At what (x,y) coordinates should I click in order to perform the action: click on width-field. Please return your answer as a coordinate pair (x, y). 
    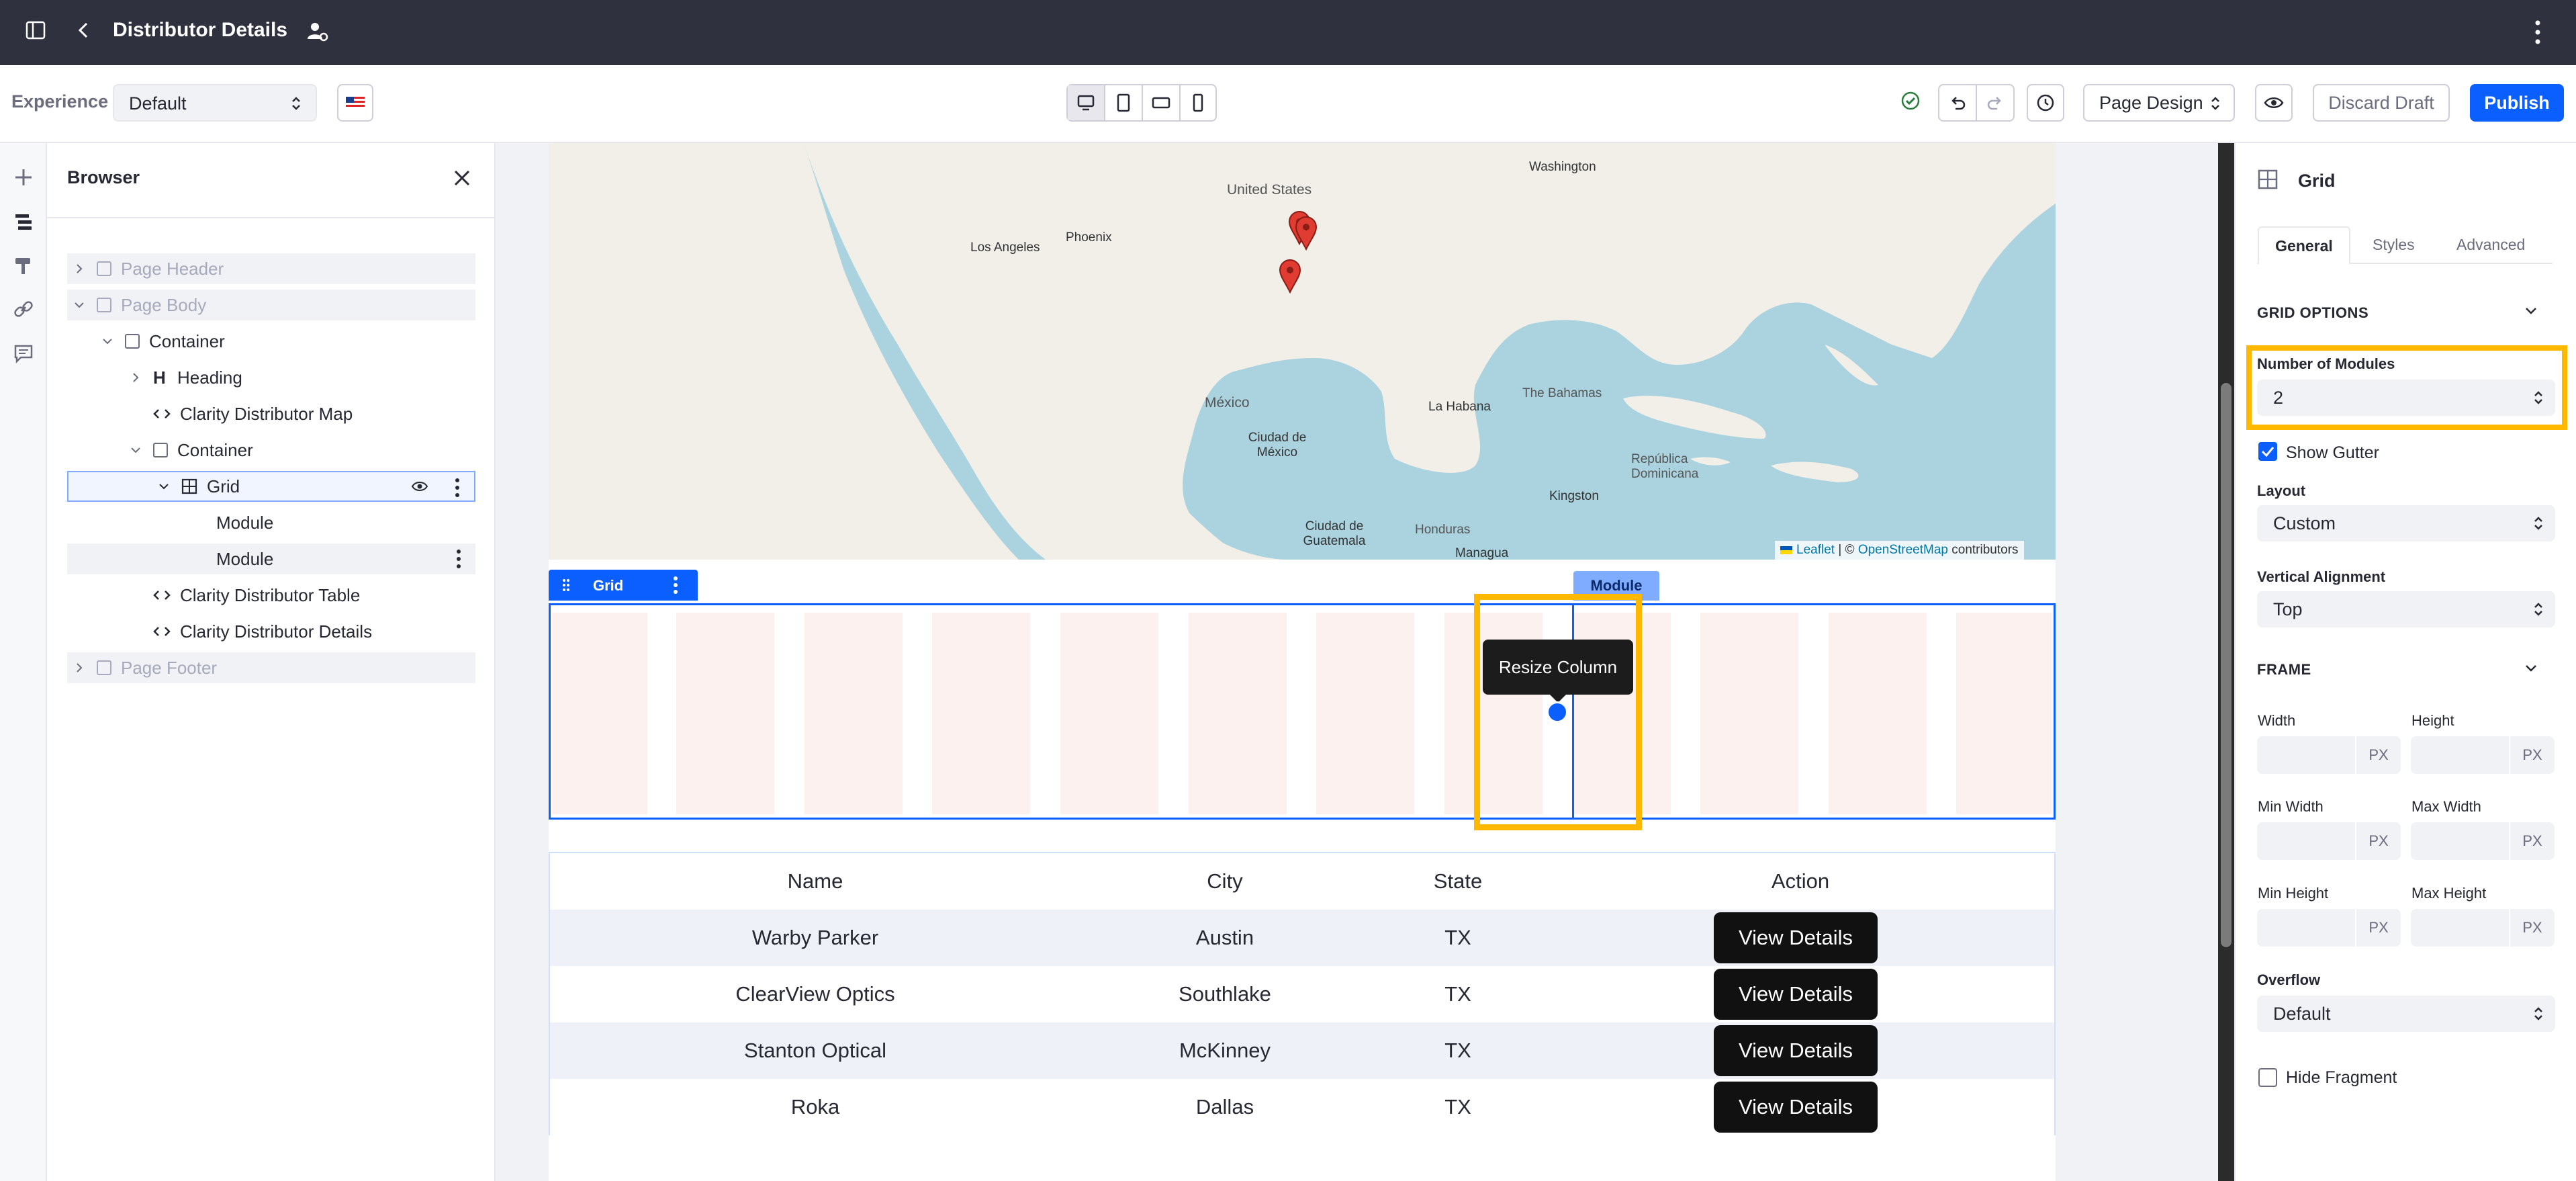
    Looking at the image, I should click on (2306, 755).